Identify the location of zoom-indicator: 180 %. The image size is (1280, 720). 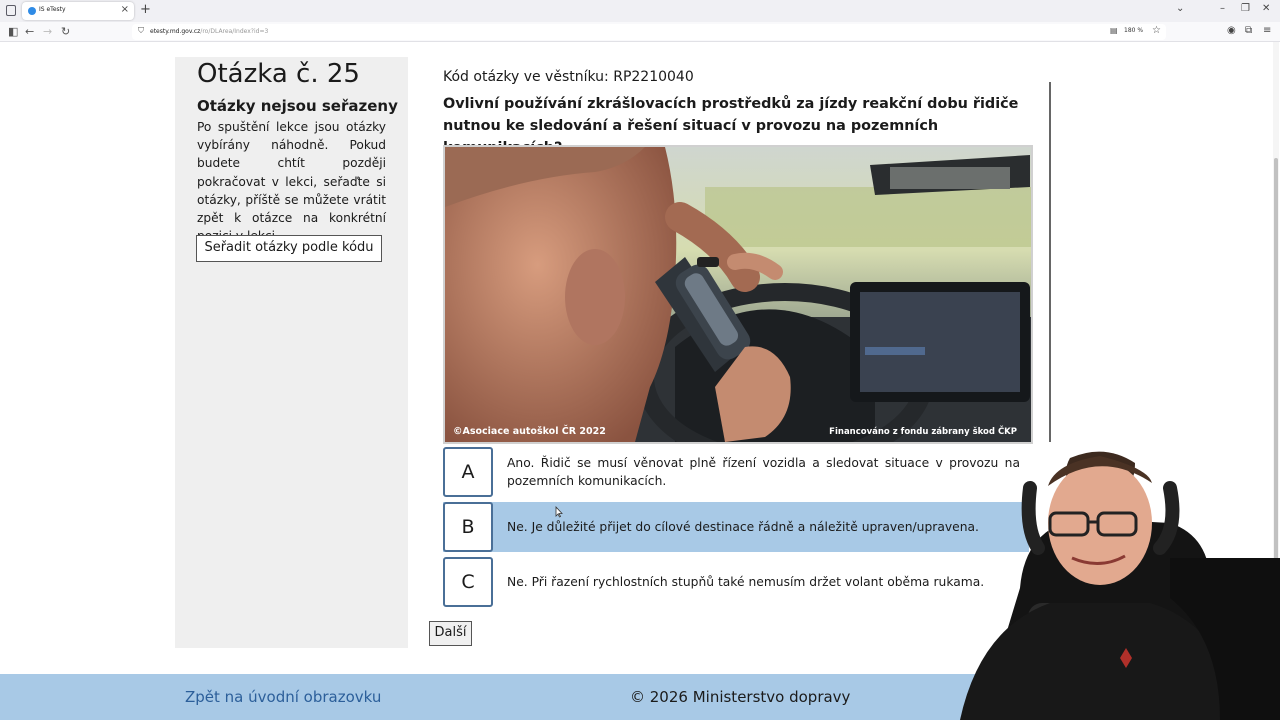
(1133, 30).